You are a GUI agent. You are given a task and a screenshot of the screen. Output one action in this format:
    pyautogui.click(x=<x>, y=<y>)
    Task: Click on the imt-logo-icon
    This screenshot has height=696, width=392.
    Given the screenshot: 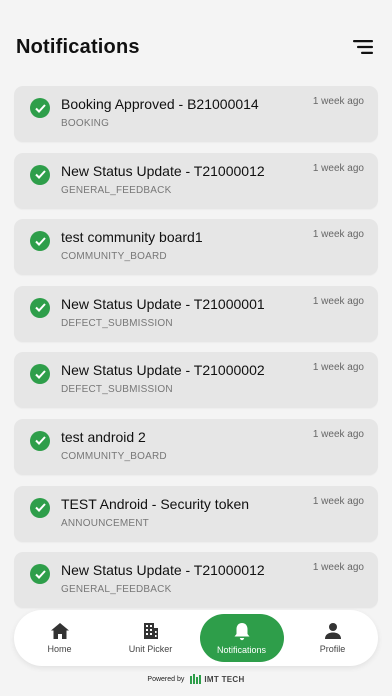 What is the action you would take?
    pyautogui.click(x=196, y=679)
    